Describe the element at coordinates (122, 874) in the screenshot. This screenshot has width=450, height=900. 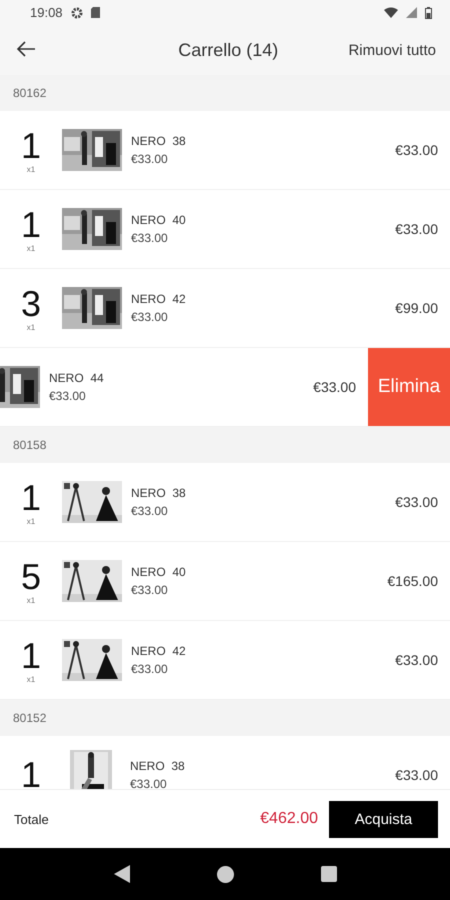
I see `back-nav-icon` at that location.